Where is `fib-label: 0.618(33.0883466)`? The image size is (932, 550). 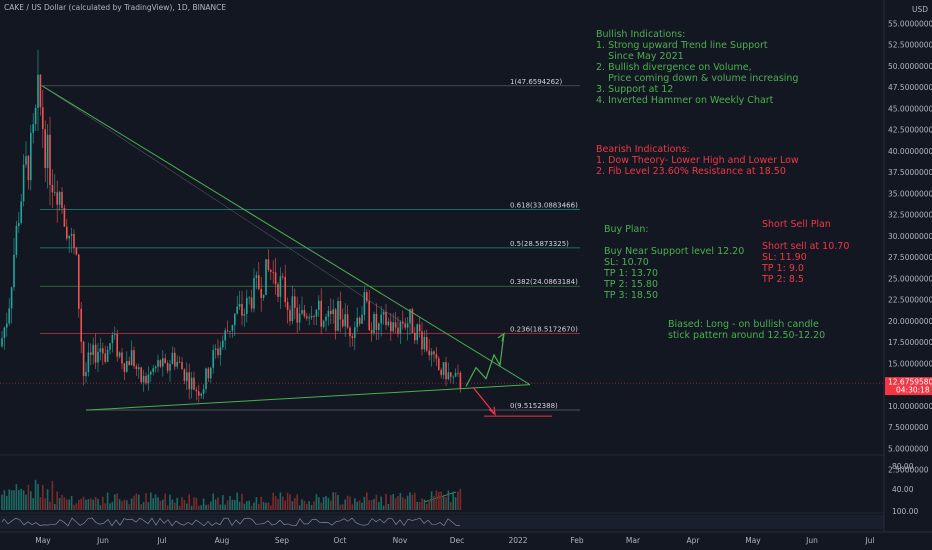 fib-label: 0.618(33.0883466) is located at coordinates (544, 206).